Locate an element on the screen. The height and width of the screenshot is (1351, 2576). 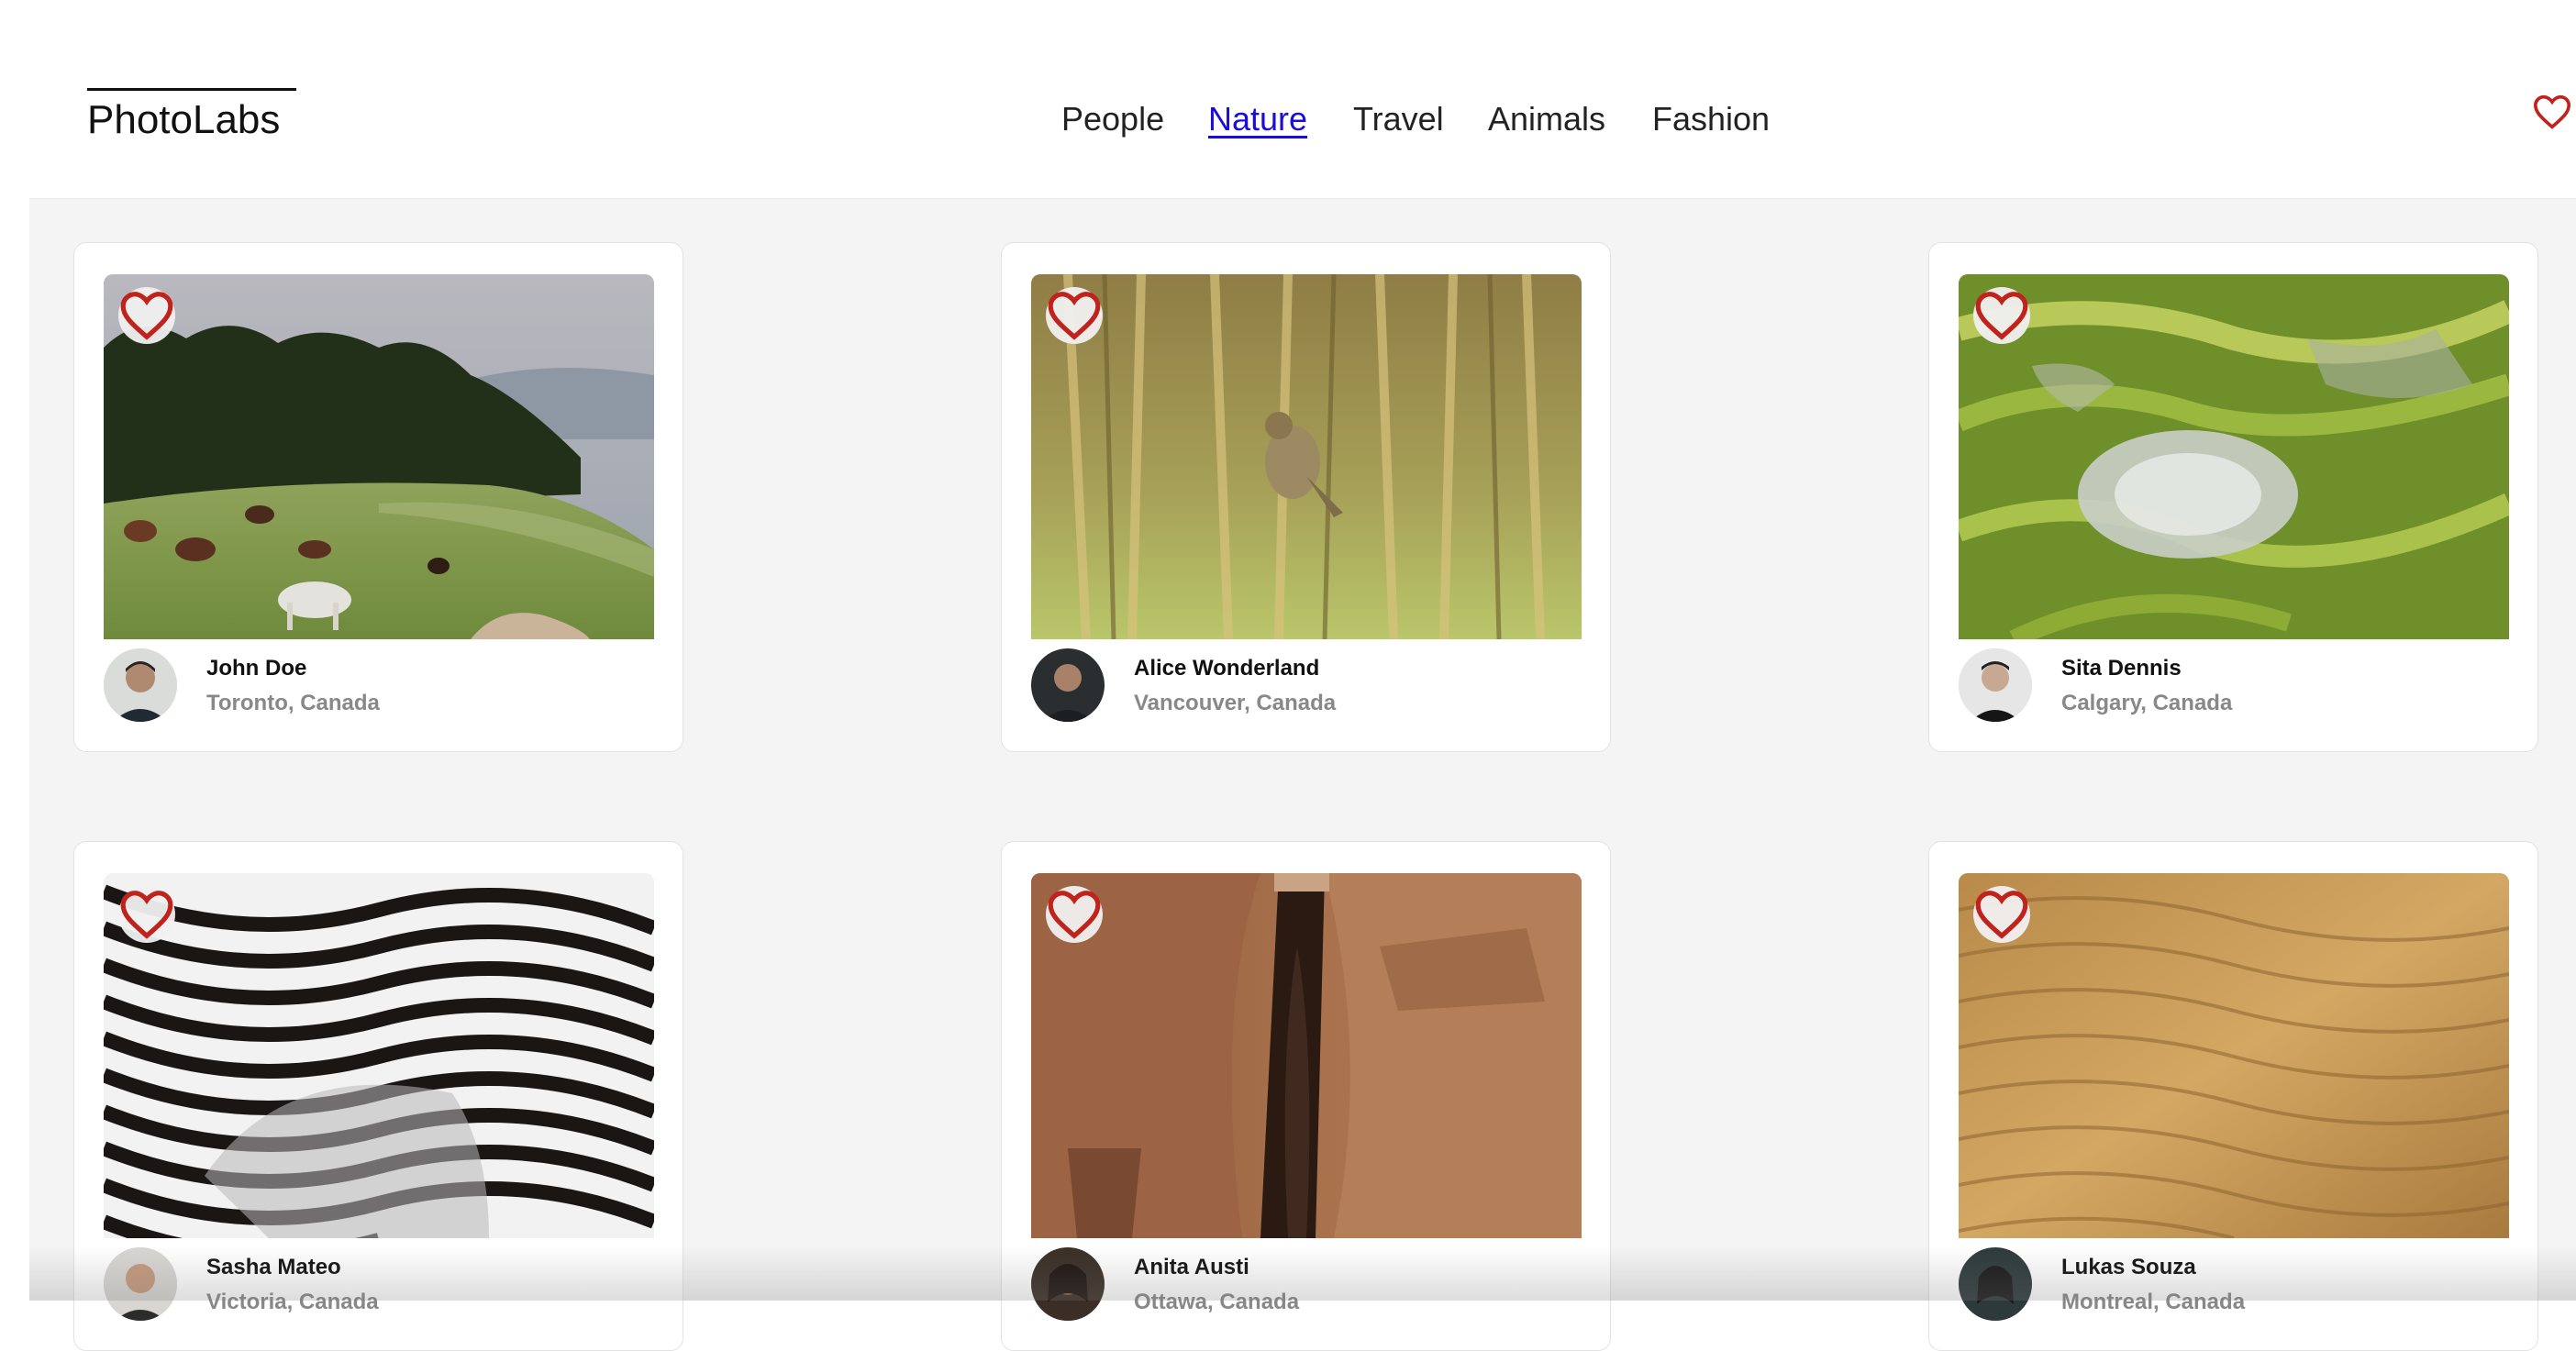
photographer-location: Vancouver, Canada is located at coordinates (1235, 703).